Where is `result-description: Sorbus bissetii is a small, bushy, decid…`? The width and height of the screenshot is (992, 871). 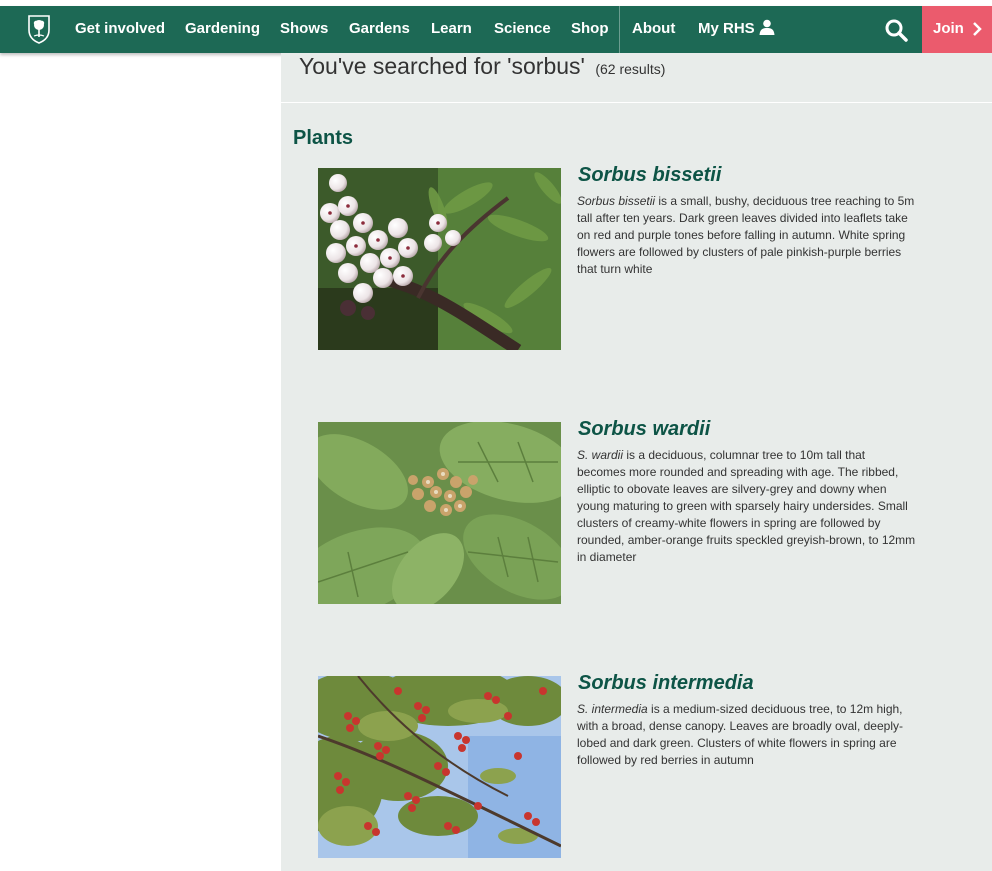
result-description: Sorbus bissetii is a small, bushy, decid… is located at coordinates (747, 235).